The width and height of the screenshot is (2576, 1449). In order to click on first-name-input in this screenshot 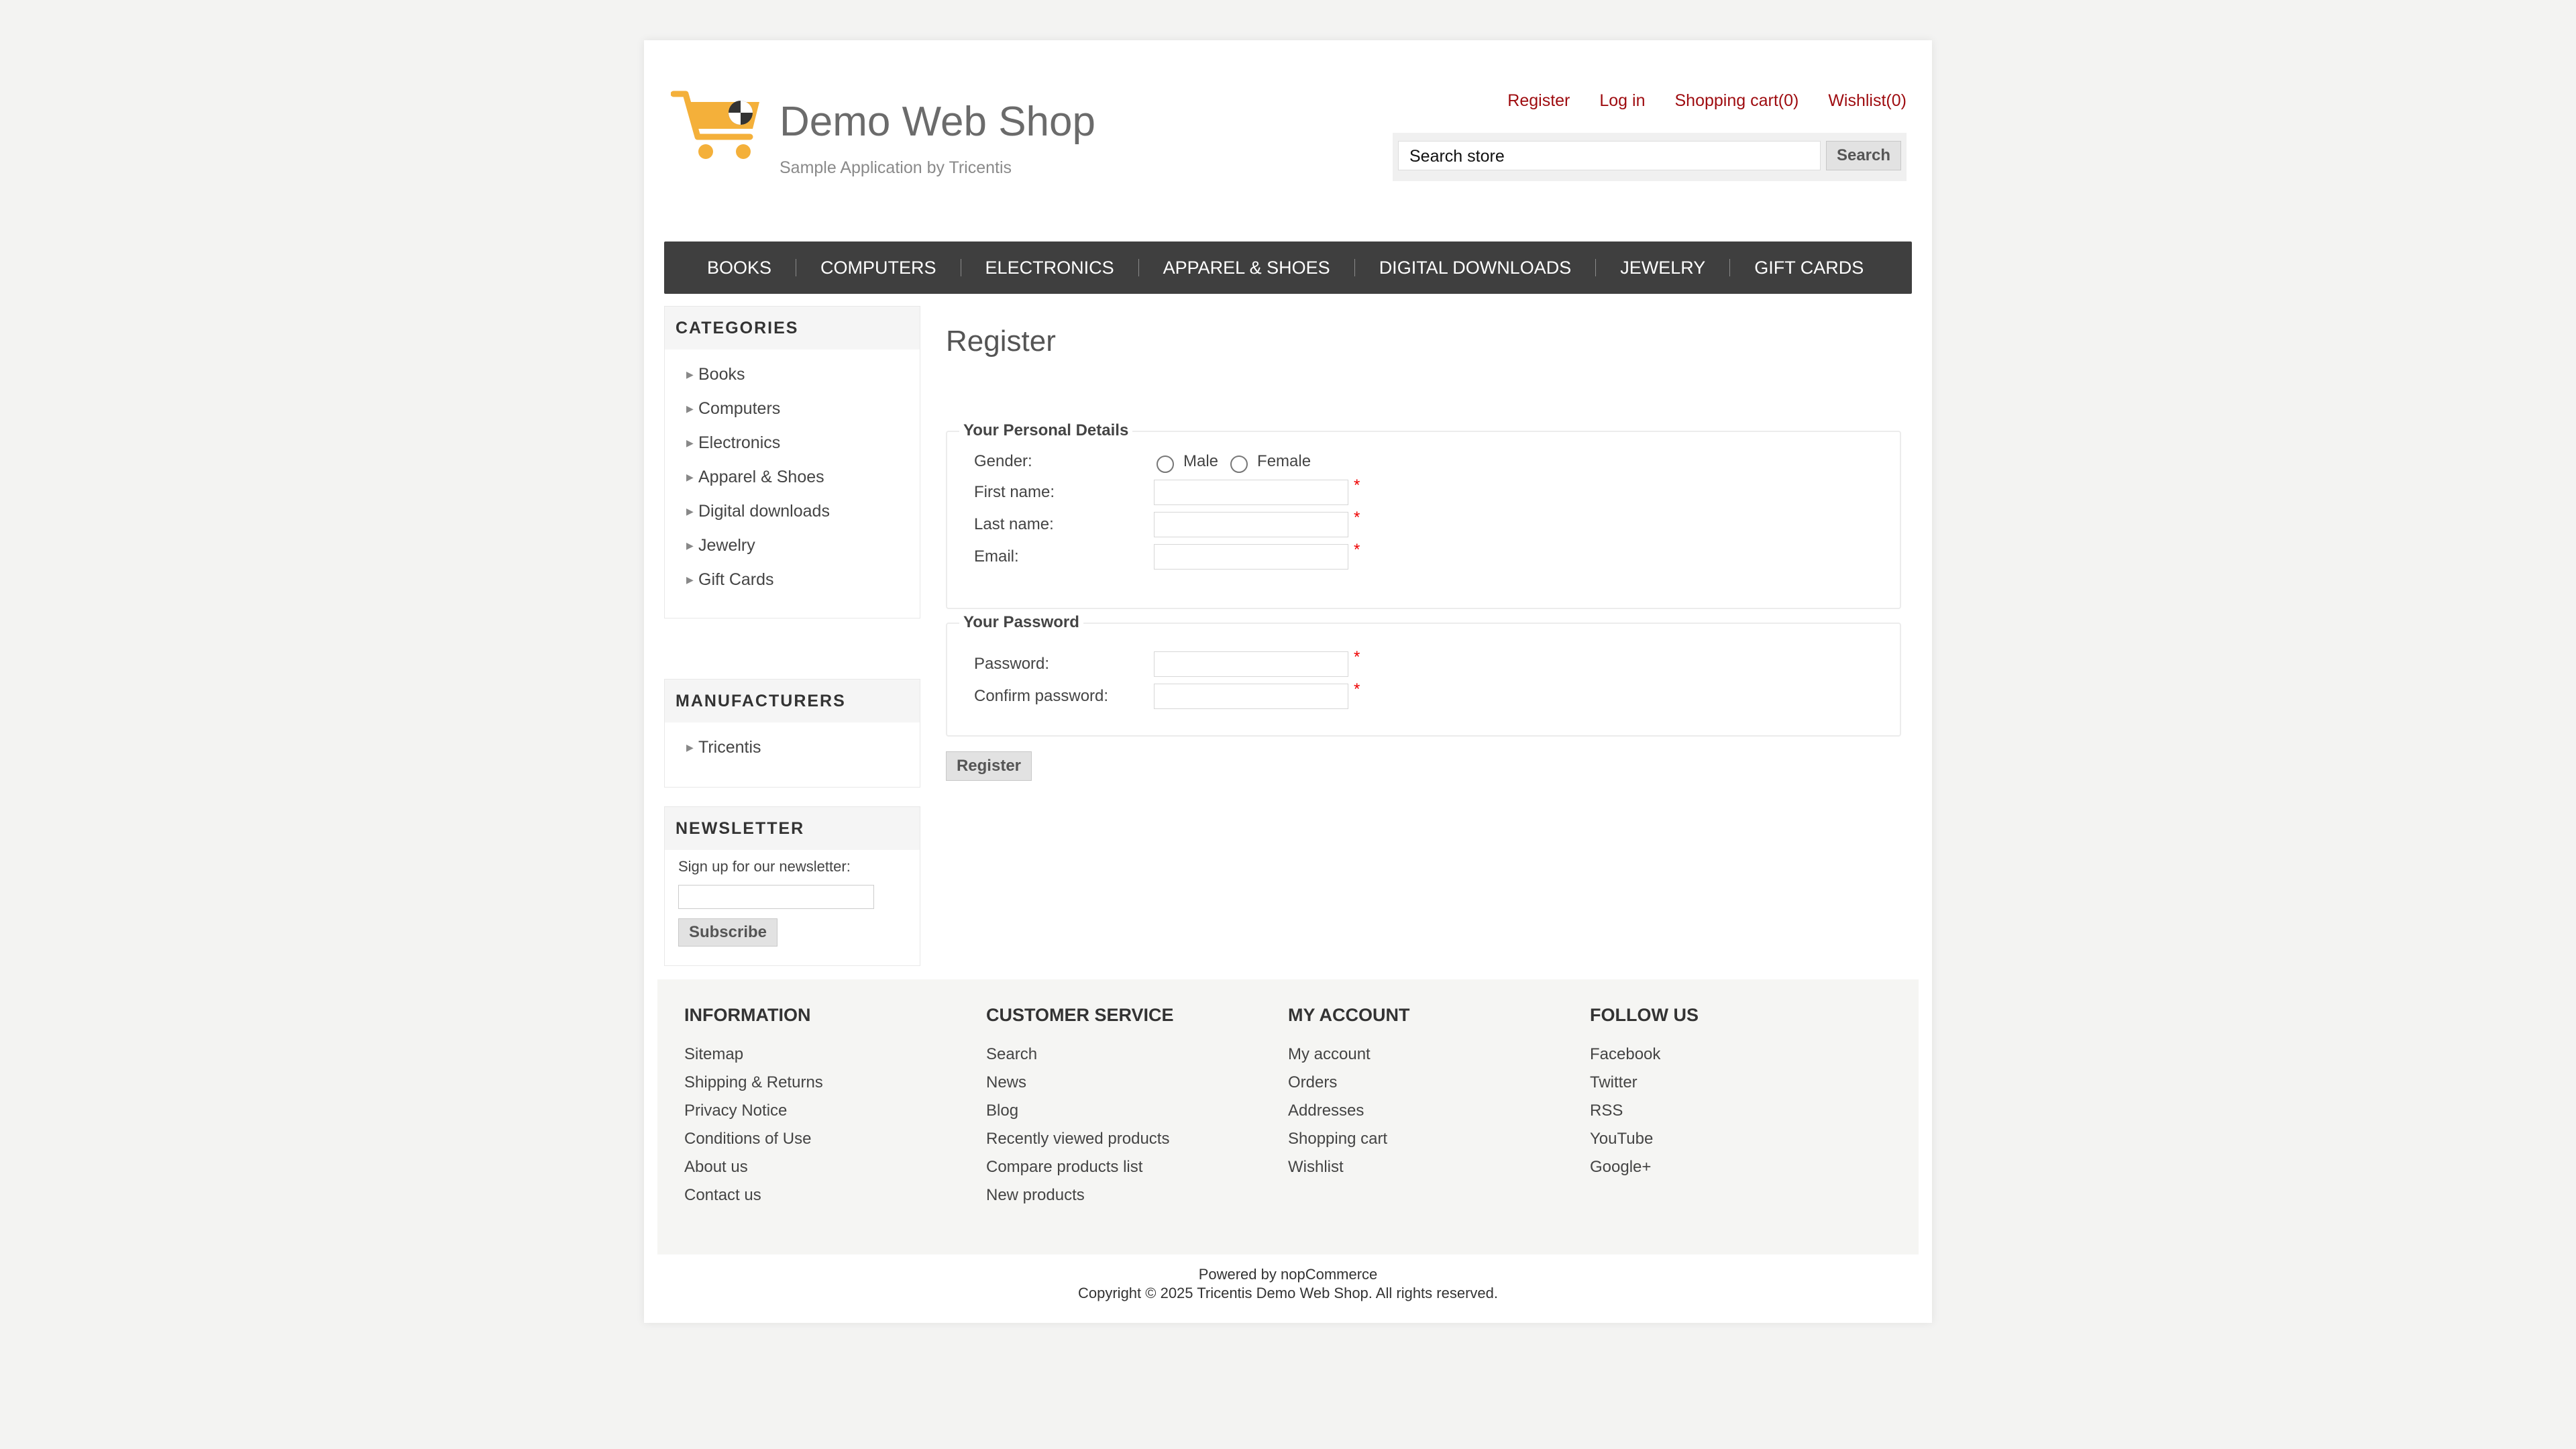, I will do `click(1251, 492)`.